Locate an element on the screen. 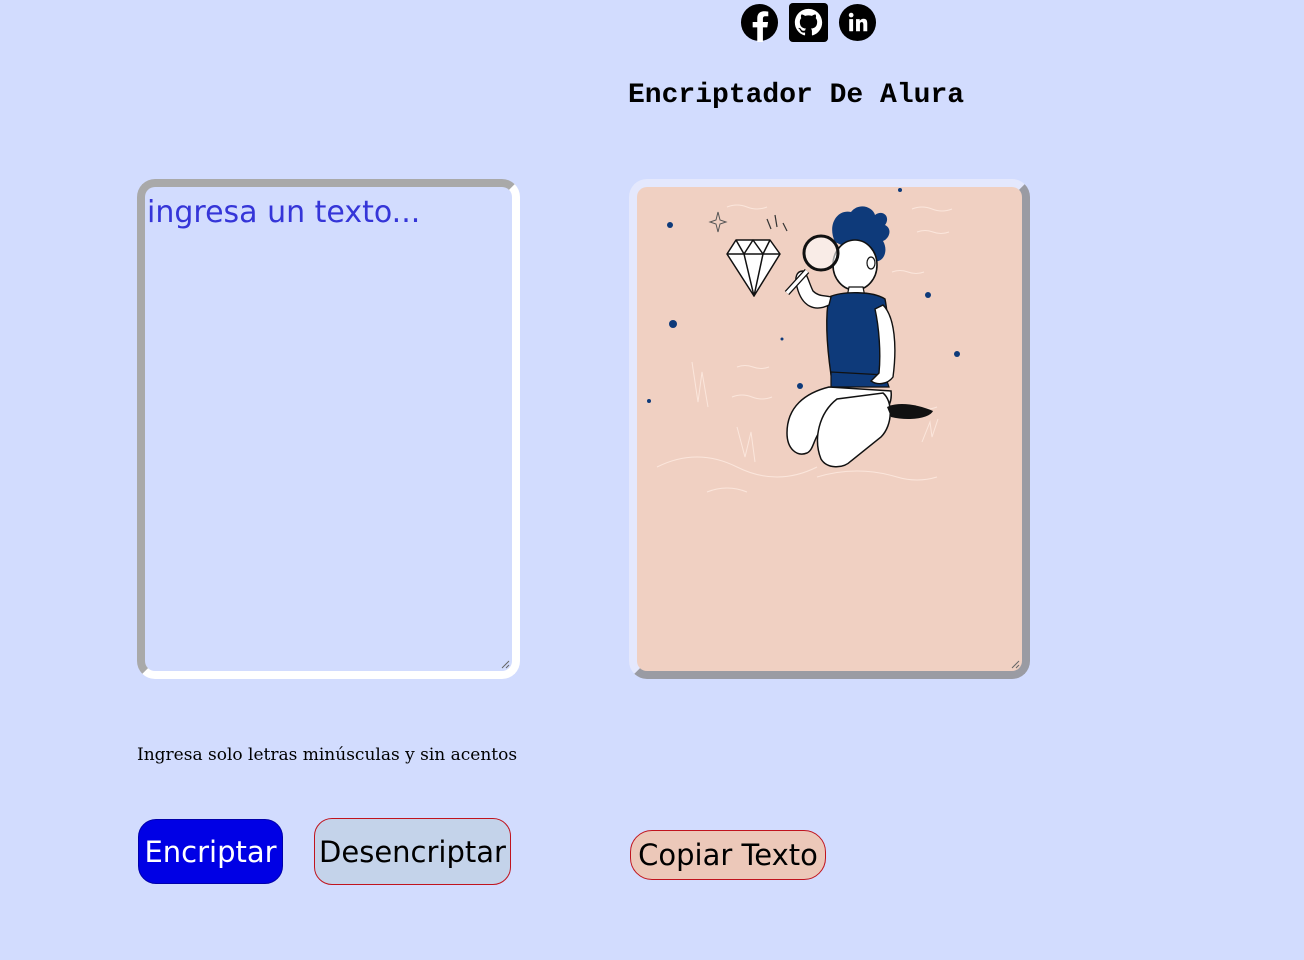 This screenshot has width=1304, height=960. linkedin-icon is located at coordinates (857, 22).